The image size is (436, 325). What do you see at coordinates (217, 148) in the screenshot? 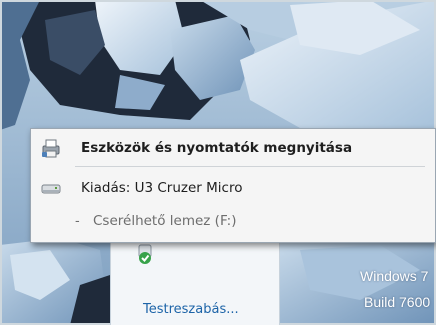
I see `menu-item-label: Eszközök és nyomtatók megnyitása` at bounding box center [217, 148].